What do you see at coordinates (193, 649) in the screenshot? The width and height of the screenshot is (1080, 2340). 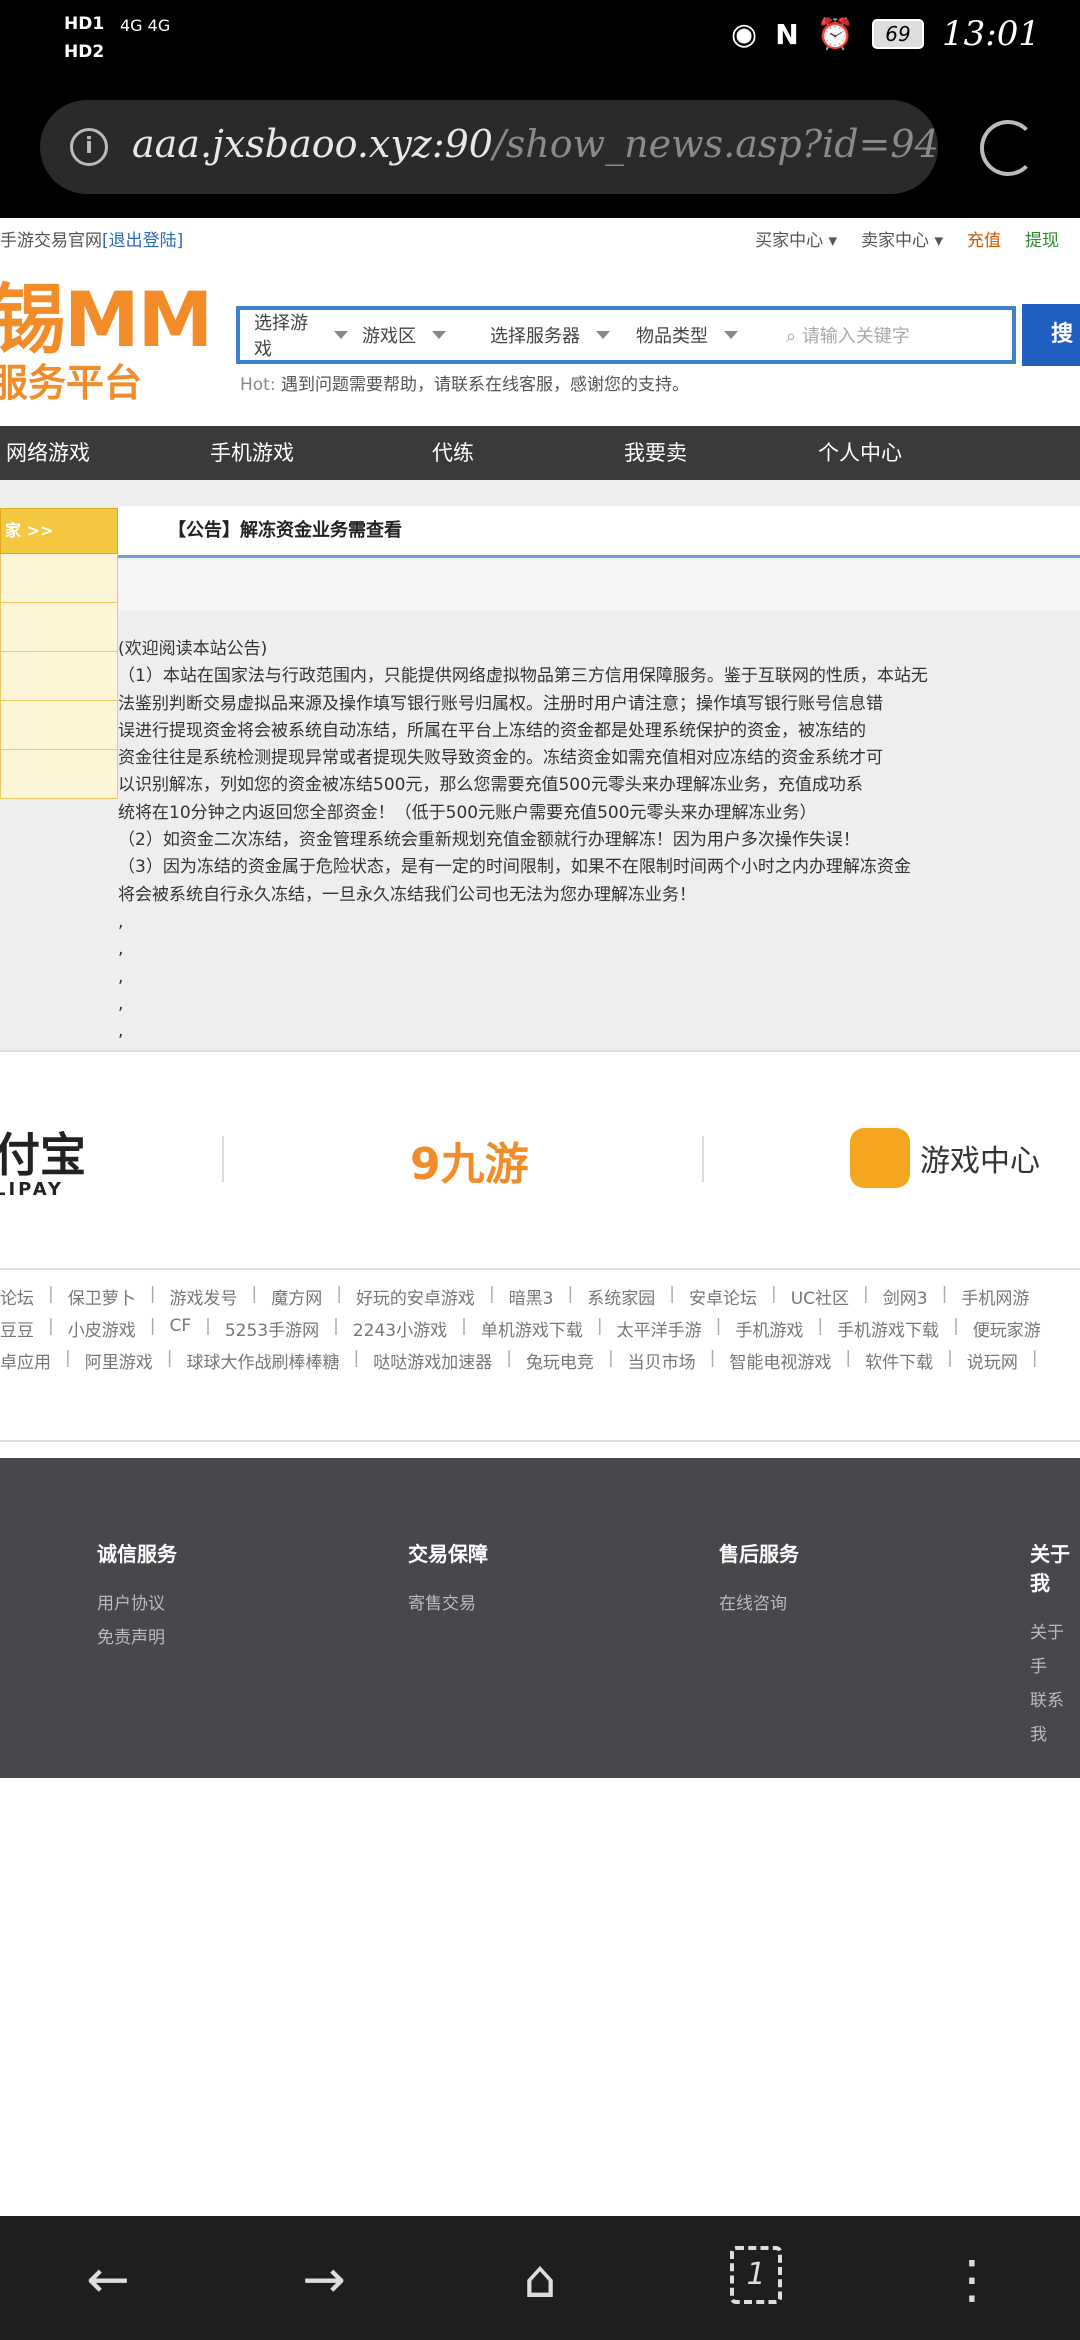 I see `notice-line: (欢迎阅读本站公告)` at bounding box center [193, 649].